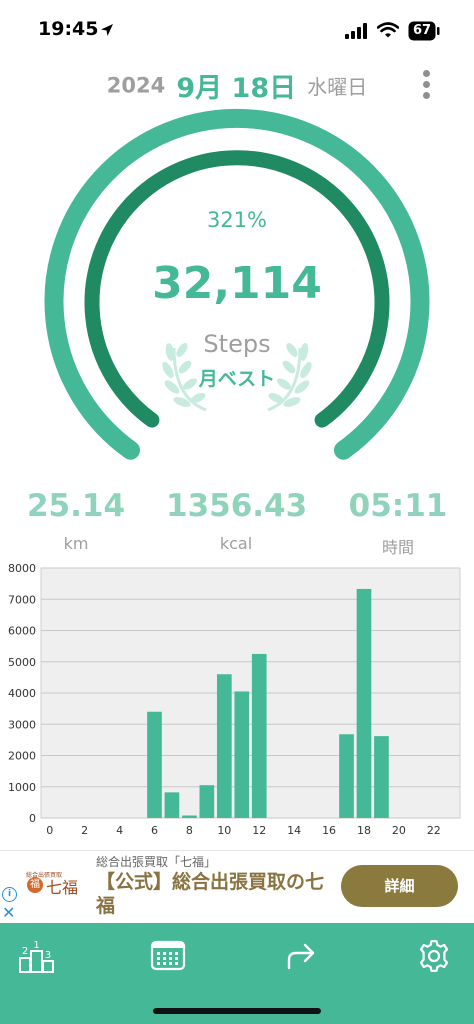 The height and width of the screenshot is (1024, 474). Describe the element at coordinates (62, 887) in the screenshot. I see `ad-logo-text: 七福` at that location.